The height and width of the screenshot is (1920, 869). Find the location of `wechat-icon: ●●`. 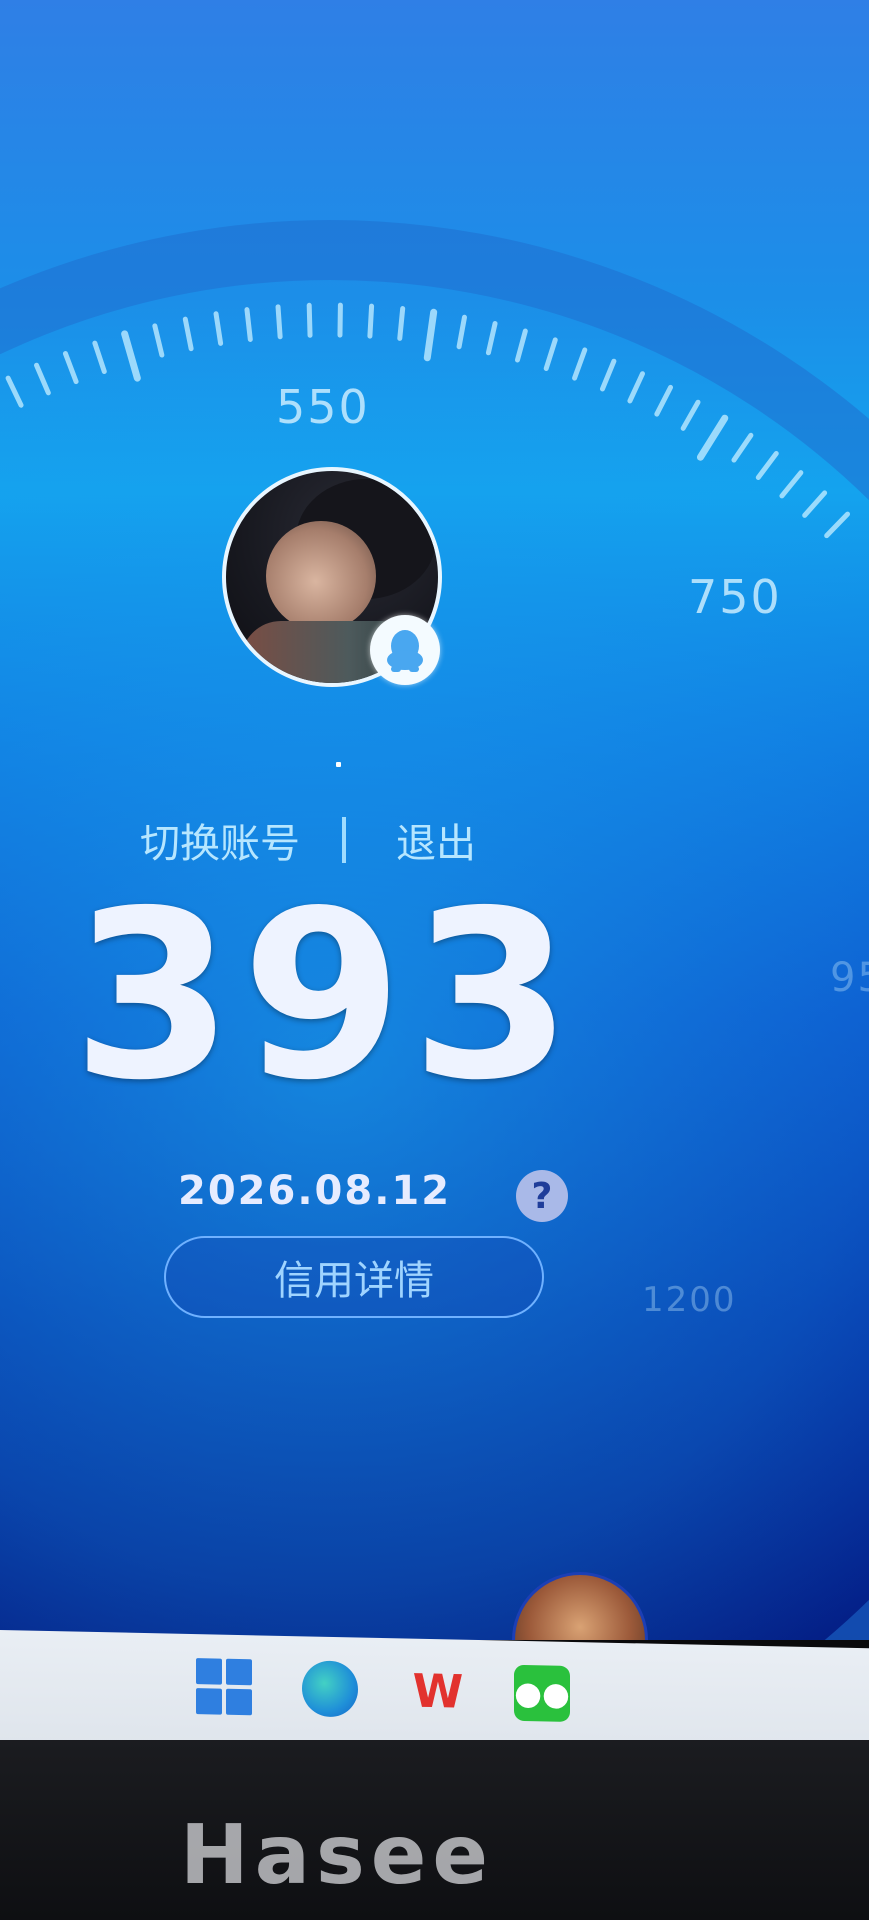

wechat-icon: ●● is located at coordinates (542, 1693).